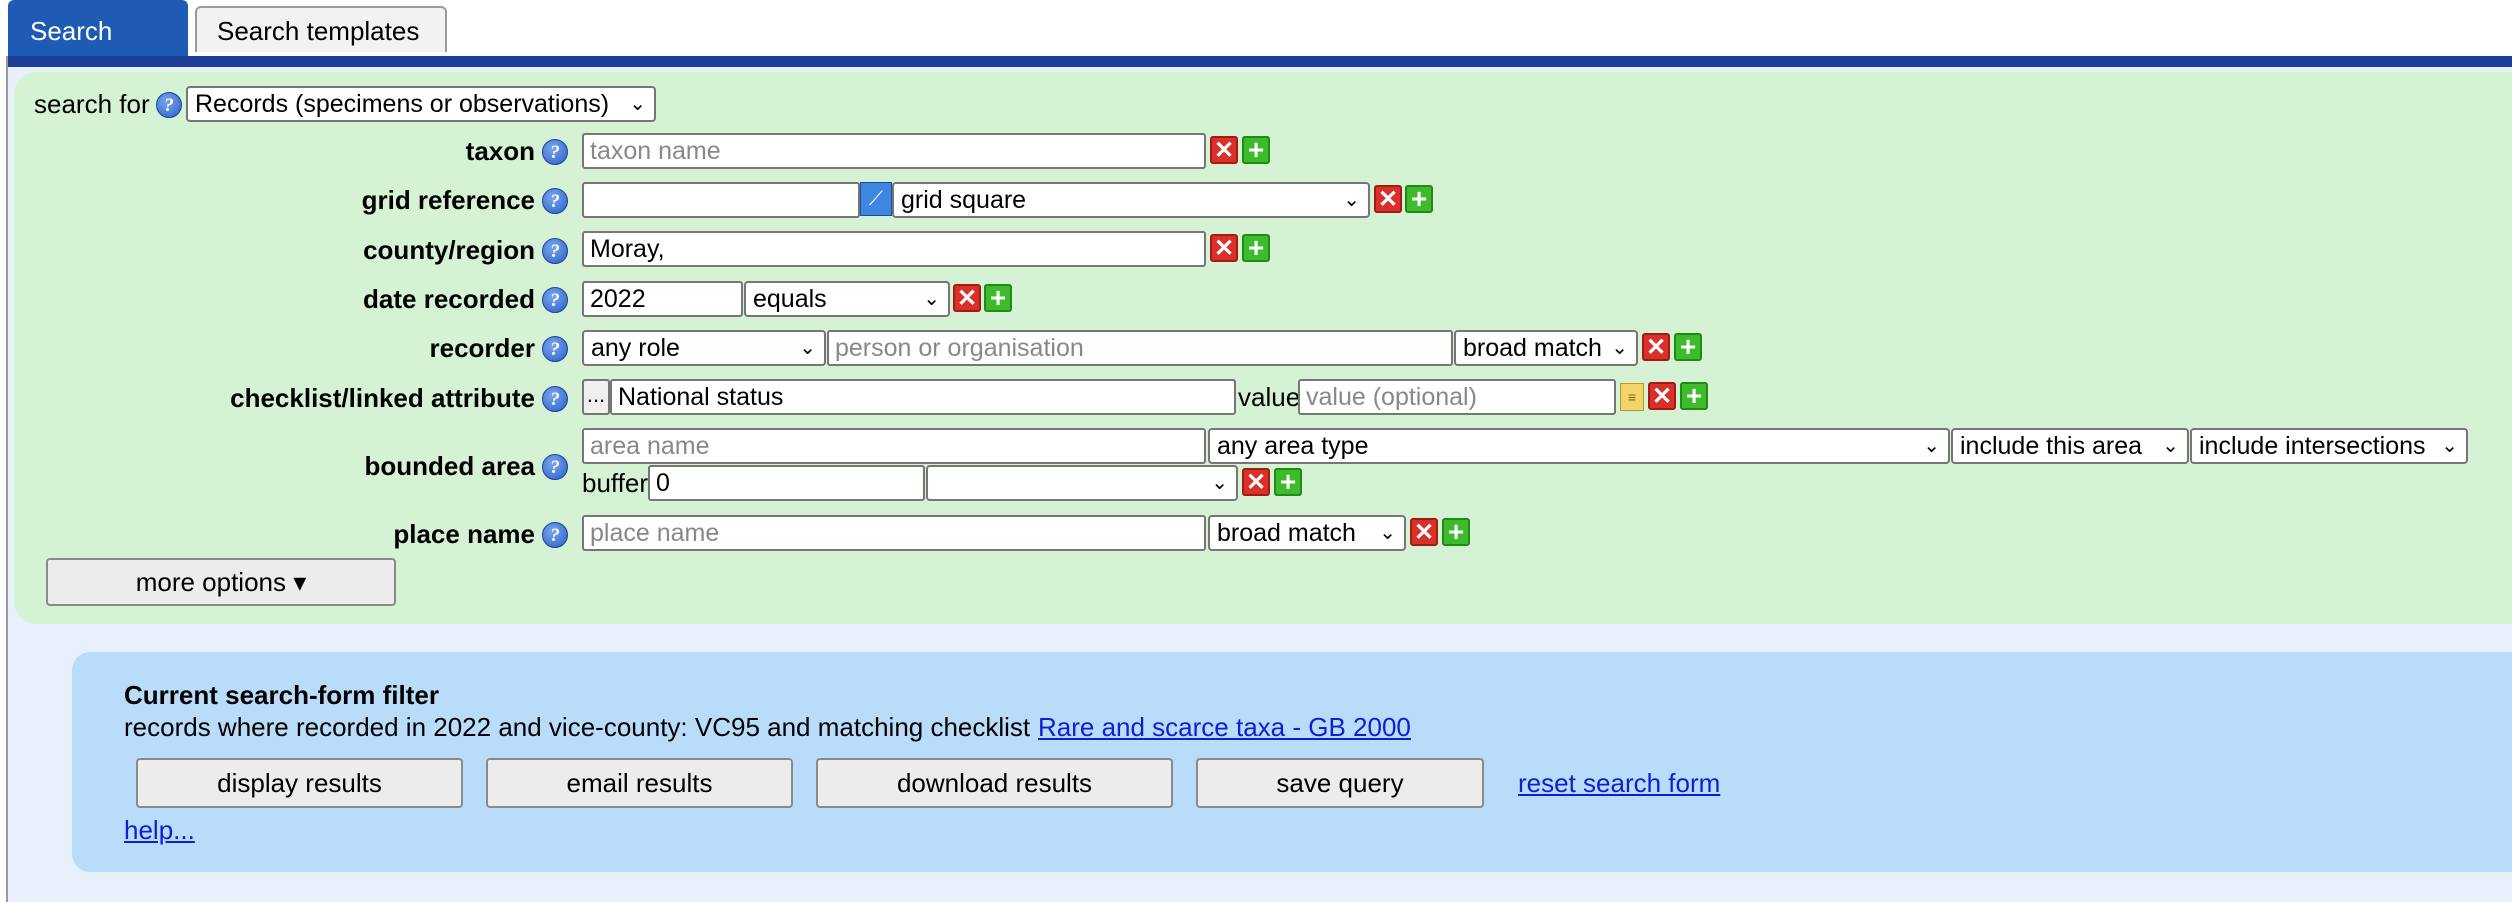 The width and height of the screenshot is (2512, 902). Describe the element at coordinates (662, 299) in the screenshot. I see `date-recorded-input: 2022` at that location.